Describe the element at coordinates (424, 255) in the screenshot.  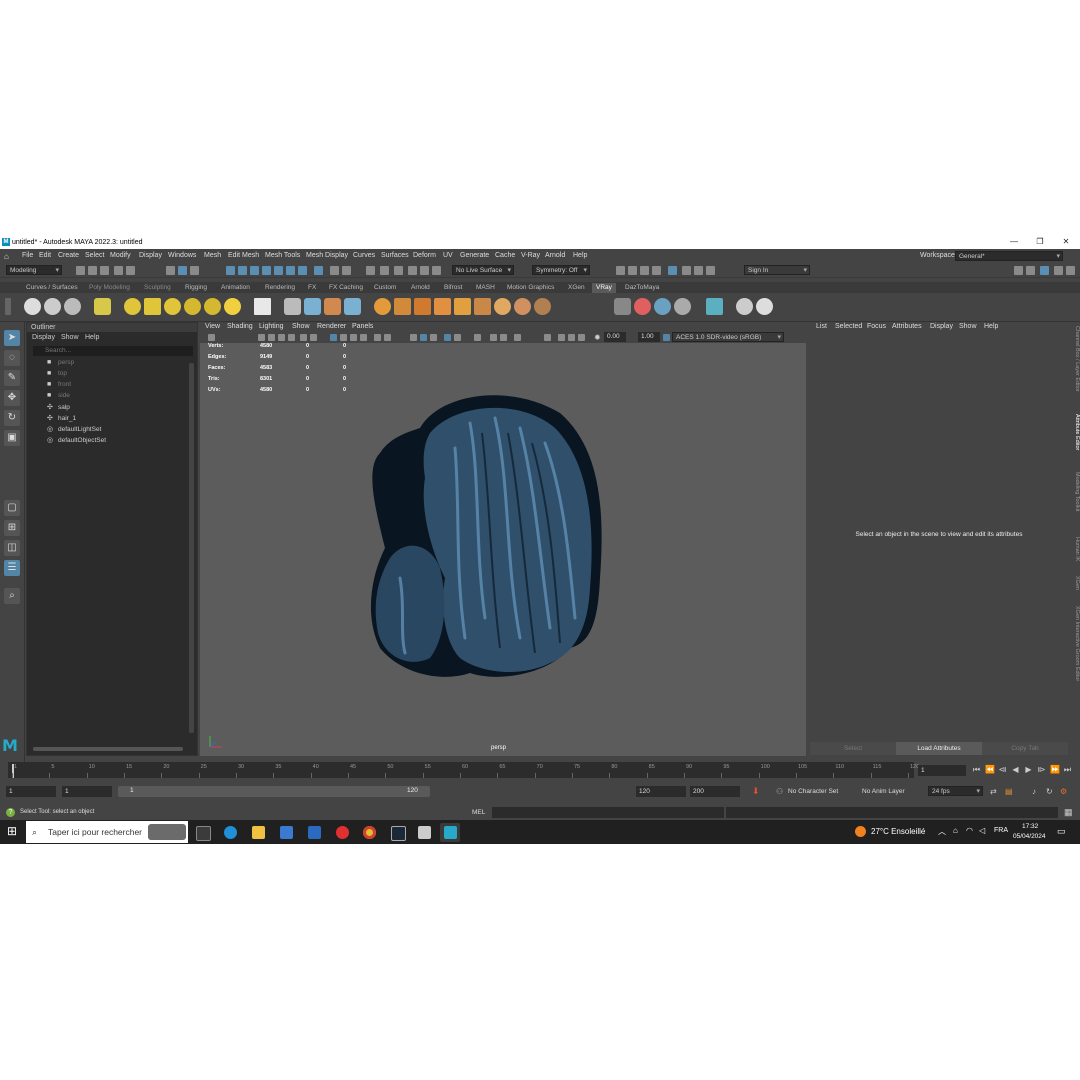
I see `menu-deform: Deform` at that location.